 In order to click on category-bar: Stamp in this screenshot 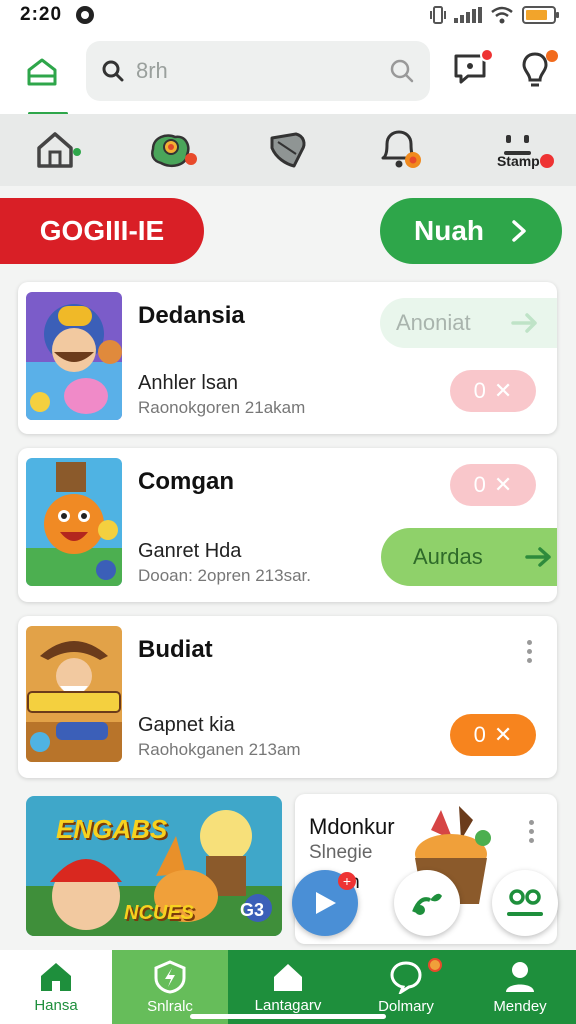, I will do `click(288, 150)`.